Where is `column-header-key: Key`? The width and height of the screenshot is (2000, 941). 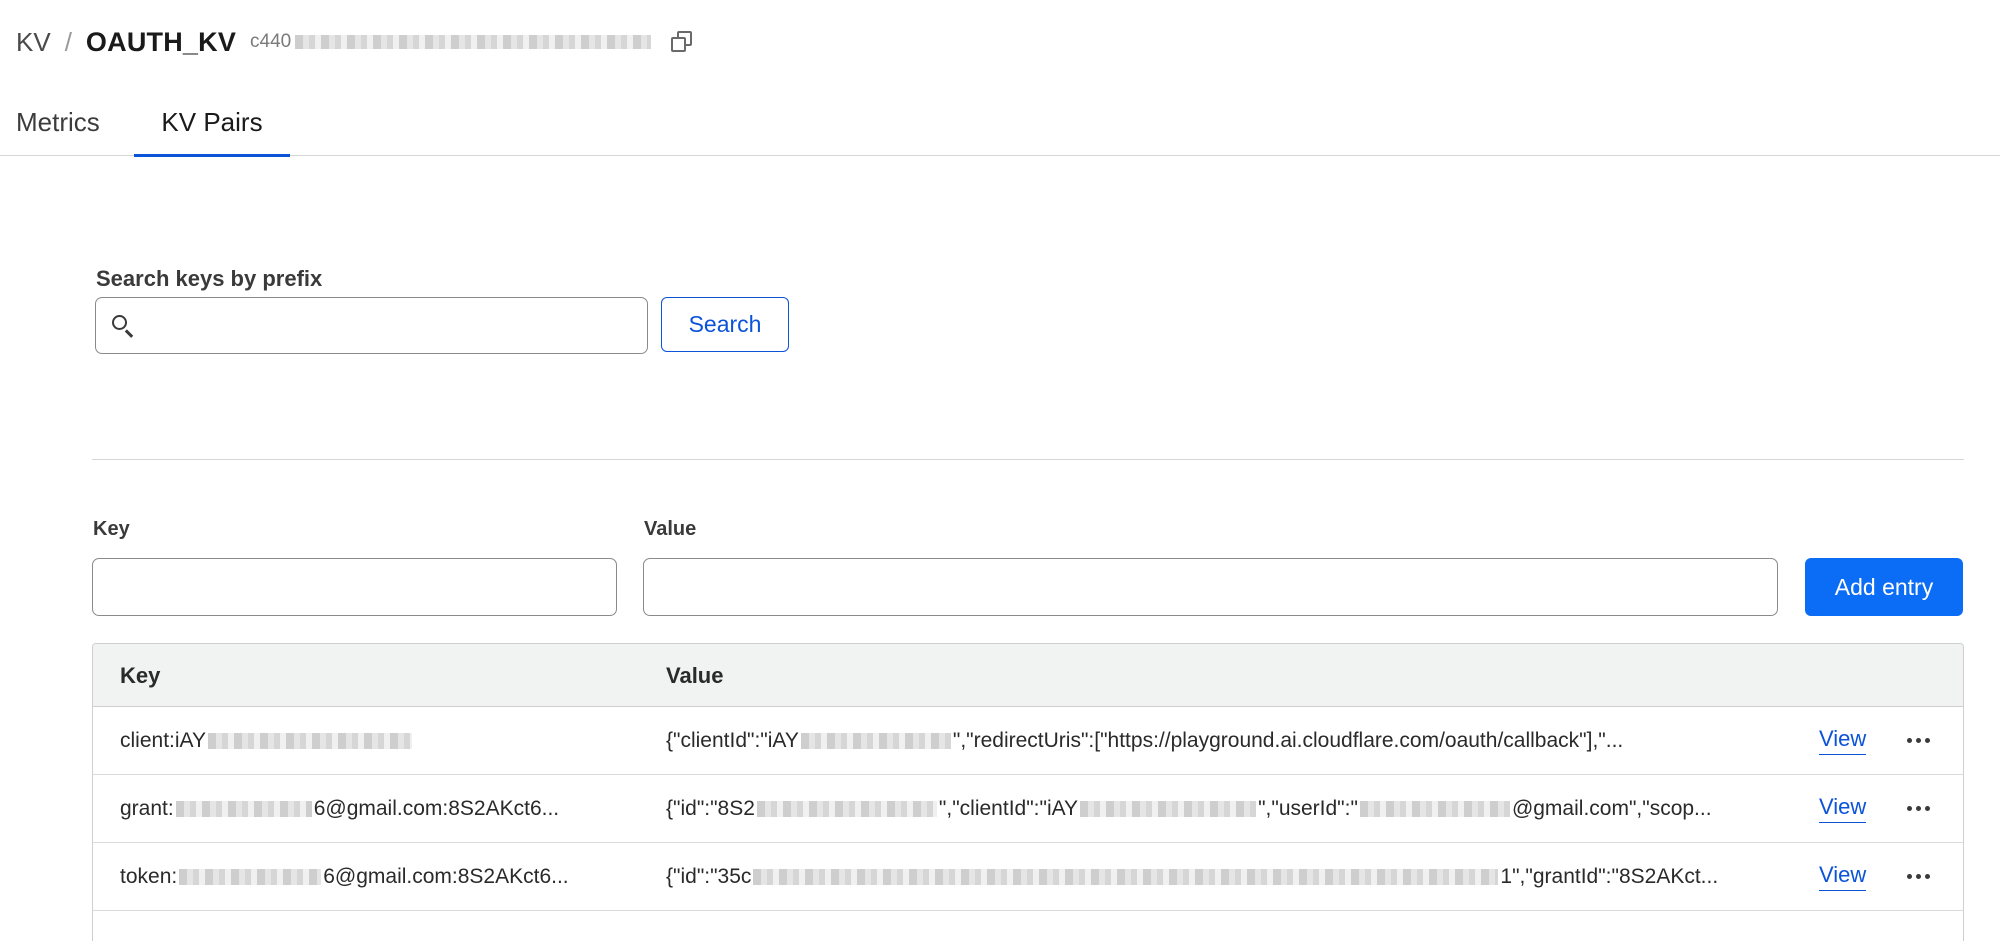 column-header-key: Key is located at coordinates (140, 675).